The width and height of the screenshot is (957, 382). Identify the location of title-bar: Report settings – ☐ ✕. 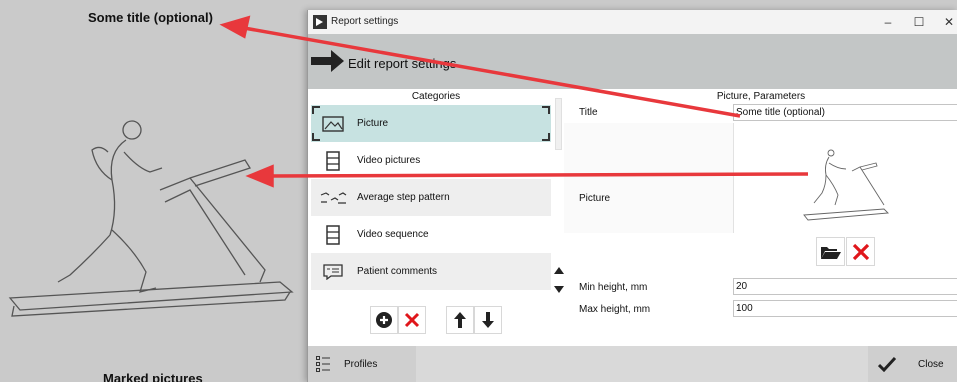
(632, 22).